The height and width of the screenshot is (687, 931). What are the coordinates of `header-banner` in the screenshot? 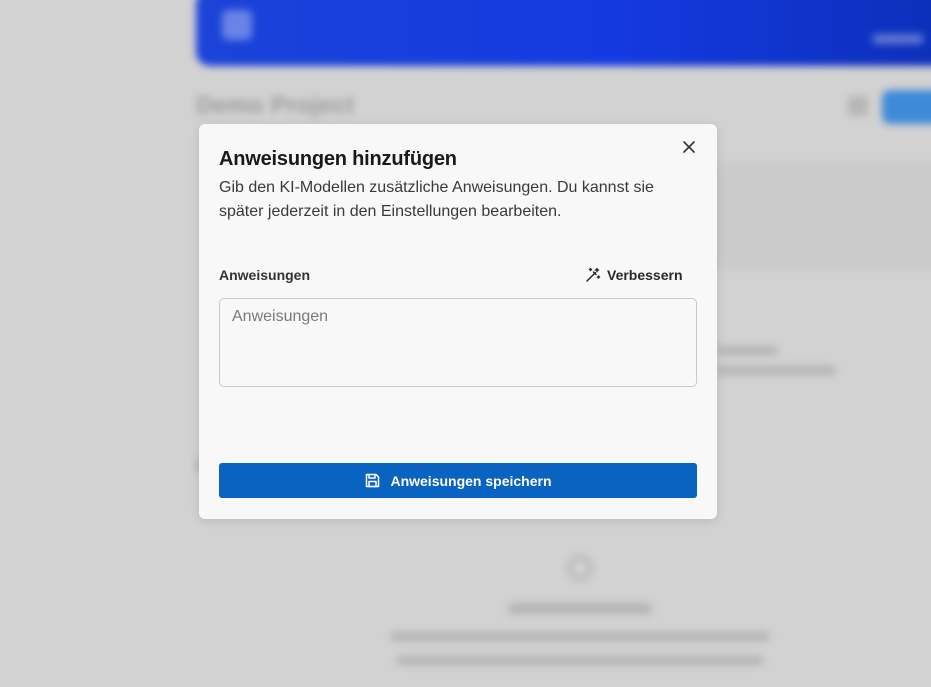 It's located at (563, 33).